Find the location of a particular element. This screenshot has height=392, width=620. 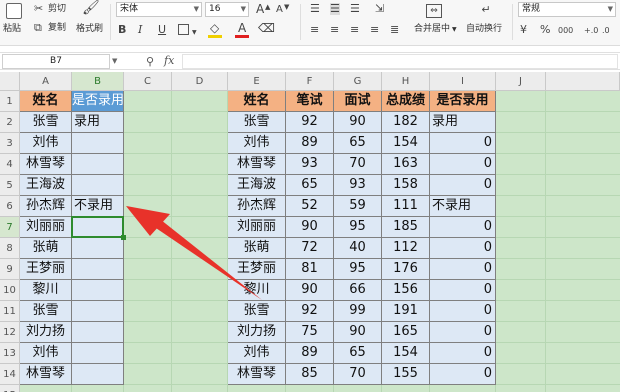

column-header-b: B is located at coordinates (98, 81).